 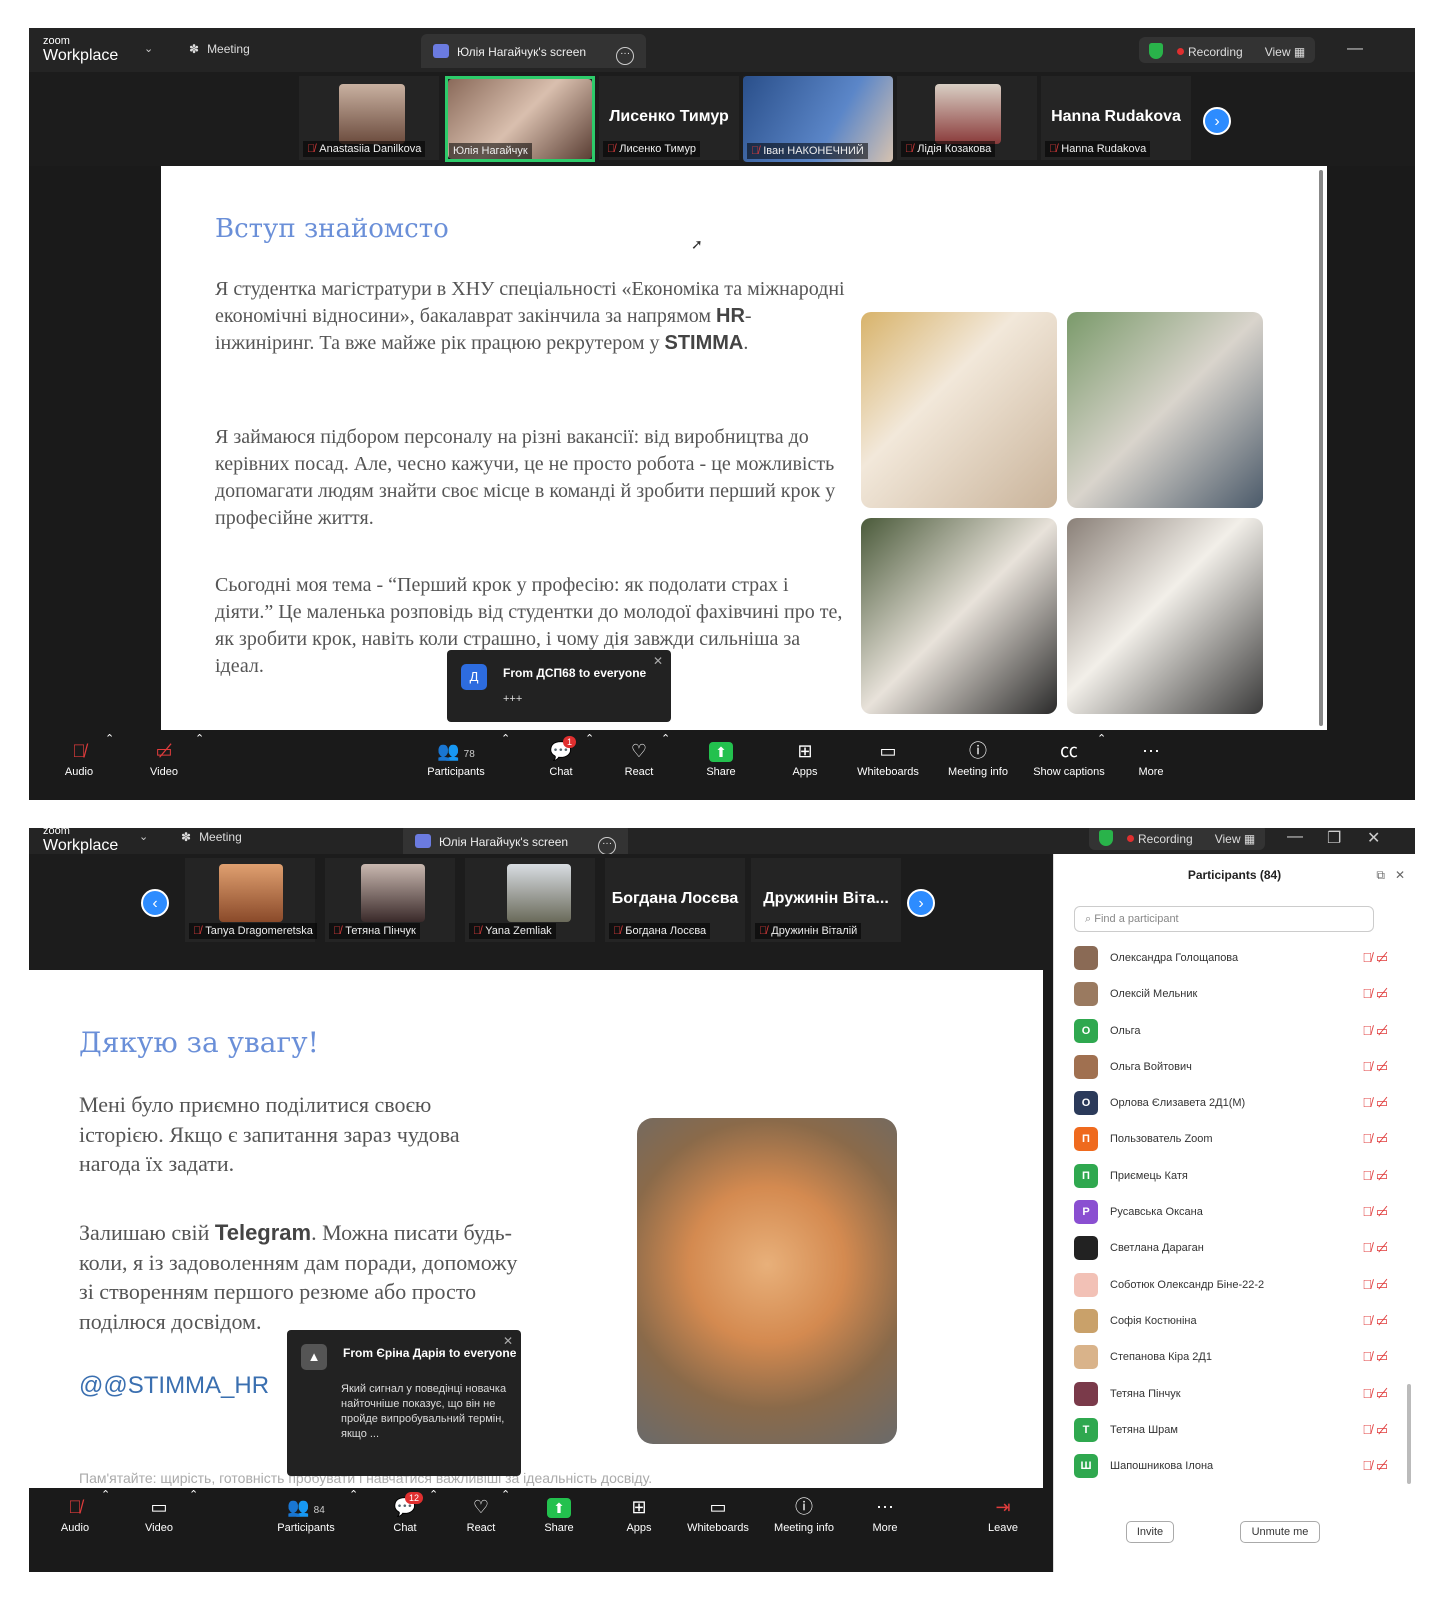 I want to click on close-window-icon: ✕, so click(x=1373, y=838).